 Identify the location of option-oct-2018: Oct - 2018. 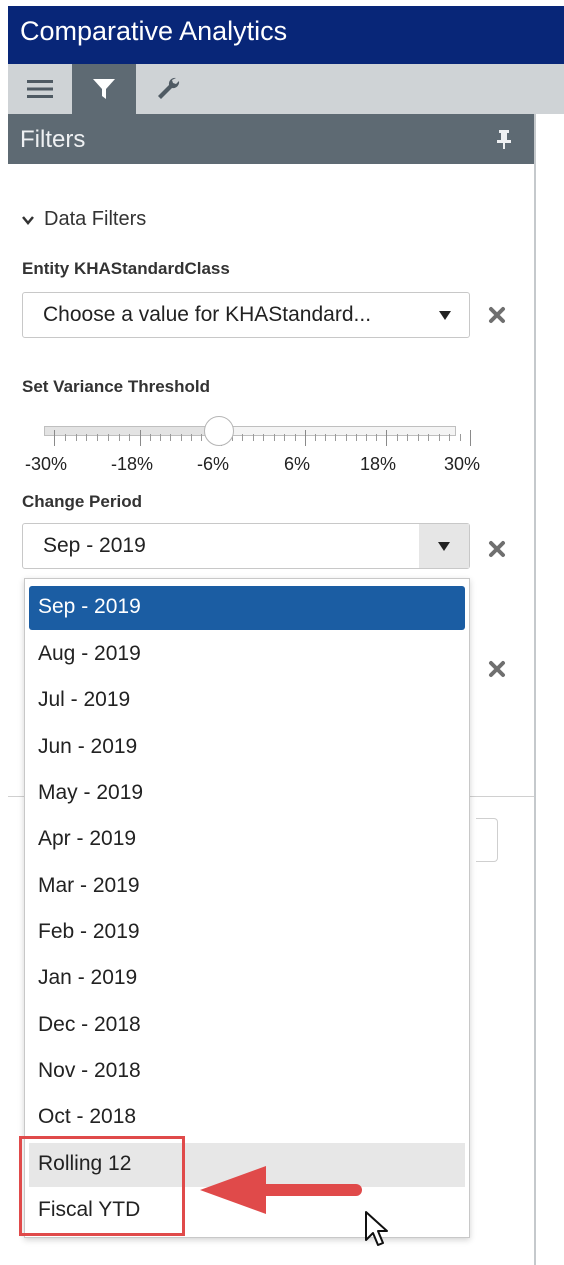
(247, 1118).